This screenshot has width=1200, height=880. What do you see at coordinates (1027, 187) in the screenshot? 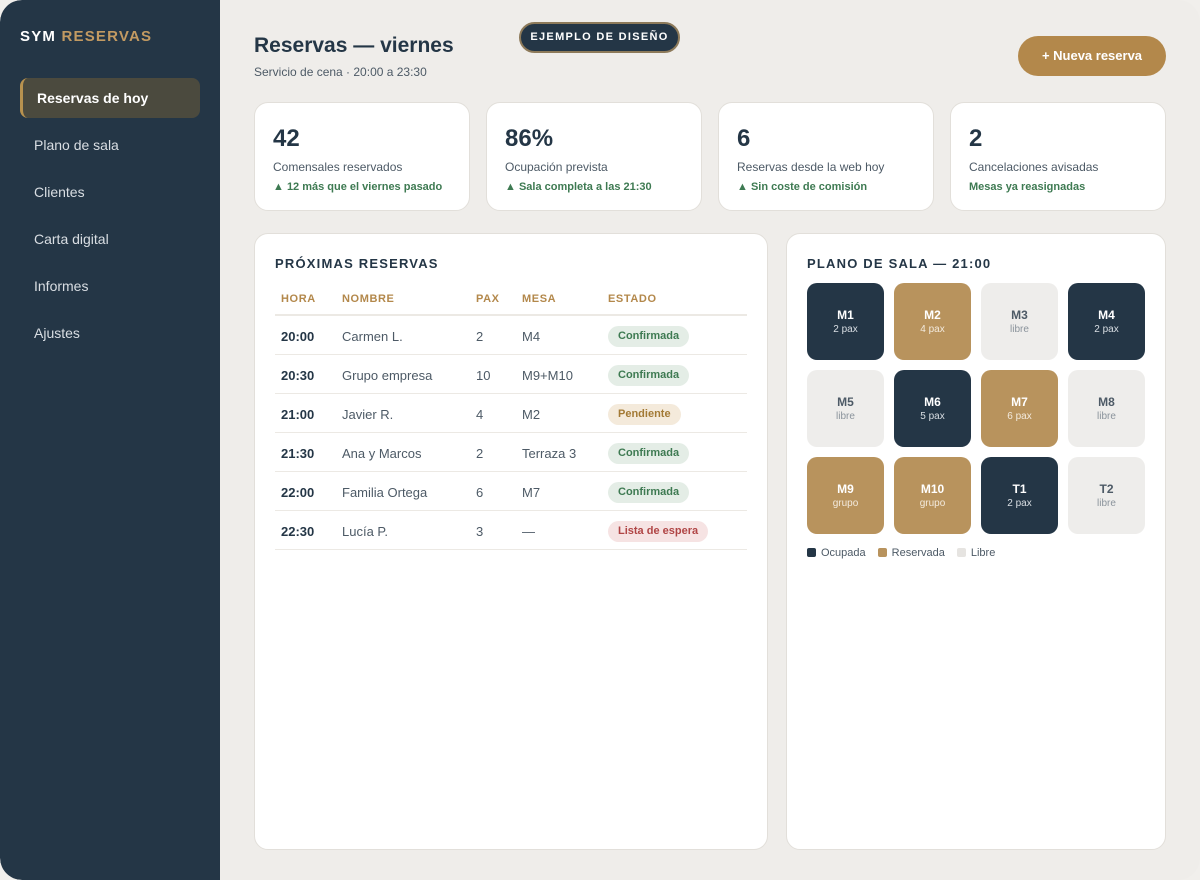
I see `stat-note: Mesas ya reasignadas` at bounding box center [1027, 187].